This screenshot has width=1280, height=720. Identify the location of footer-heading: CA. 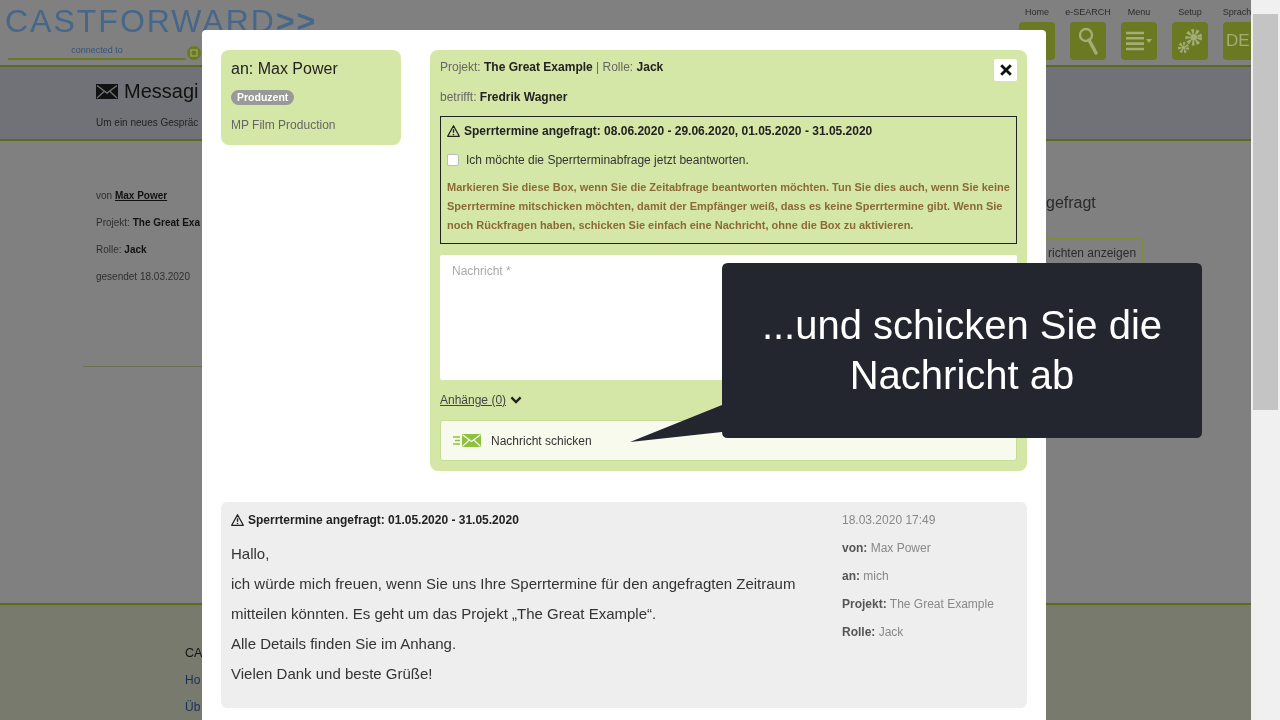
(194, 653).